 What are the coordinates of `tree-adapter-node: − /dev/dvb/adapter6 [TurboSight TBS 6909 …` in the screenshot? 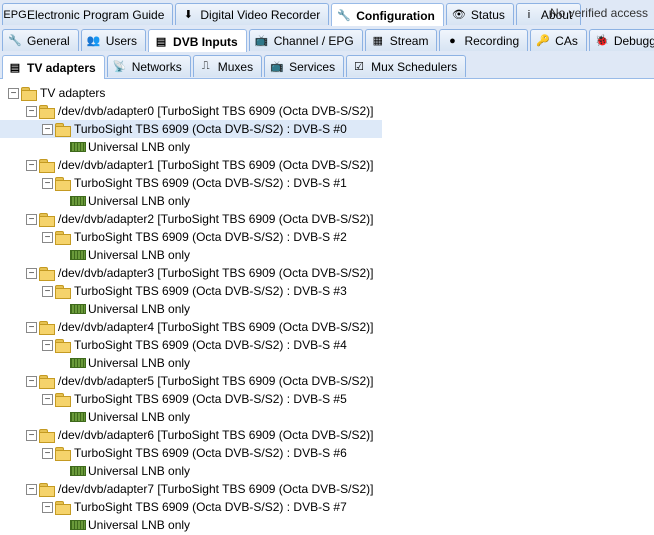 It's located at (327, 435).